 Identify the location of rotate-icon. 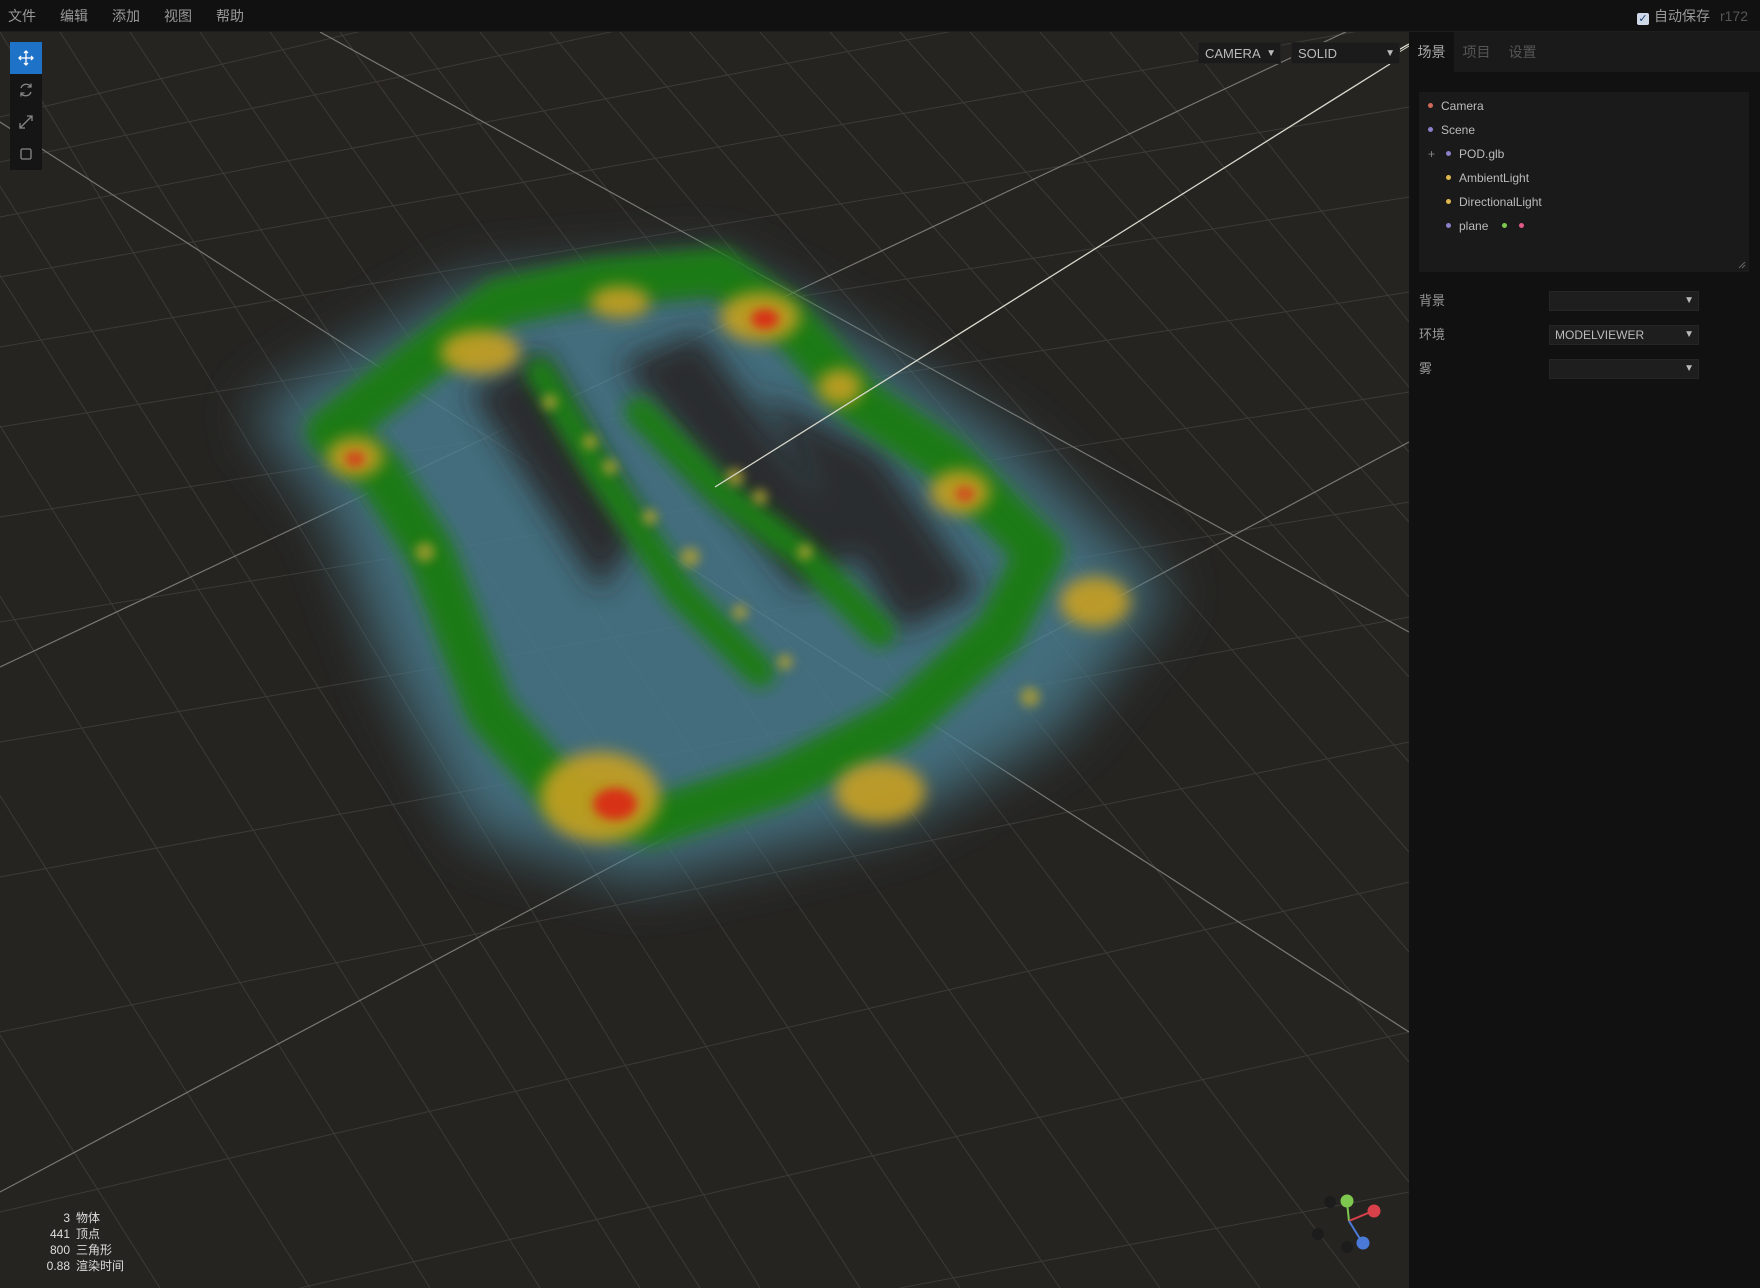
(26, 90).